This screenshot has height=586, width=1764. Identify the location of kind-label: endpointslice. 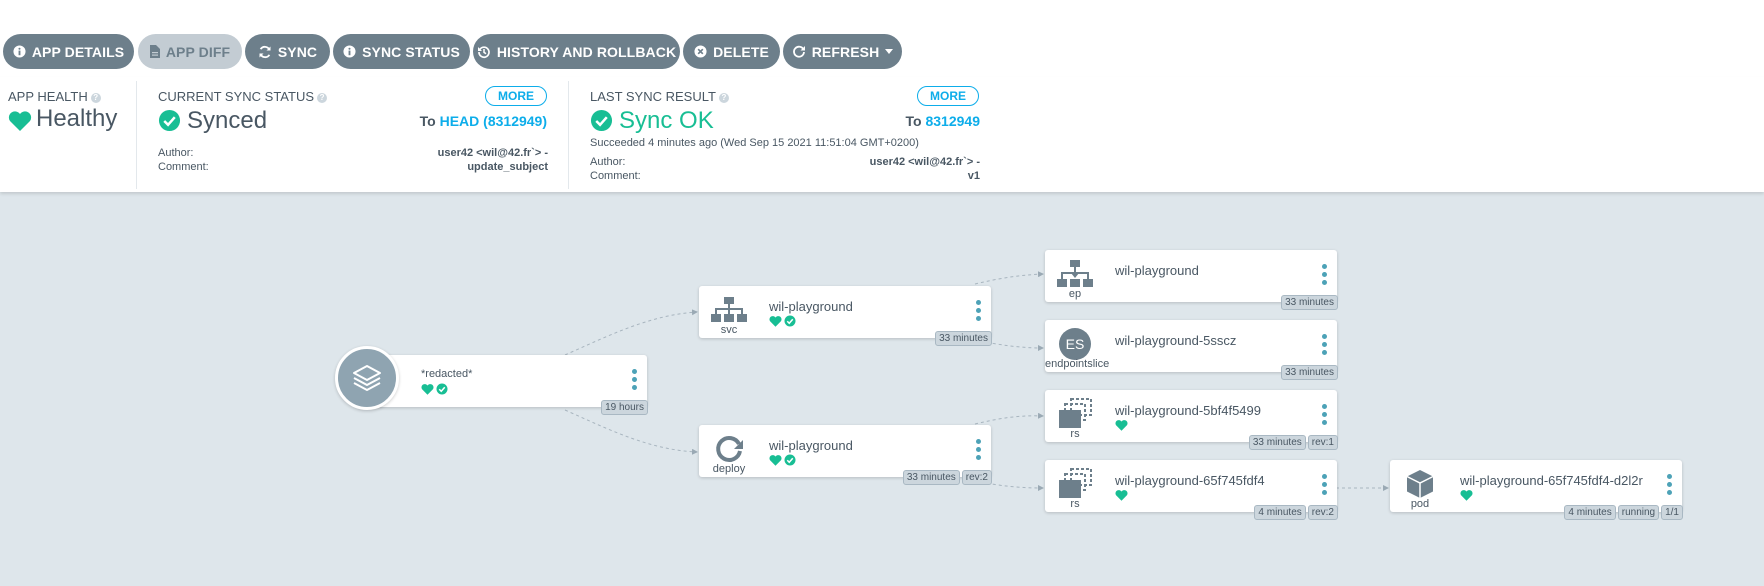
(1077, 364).